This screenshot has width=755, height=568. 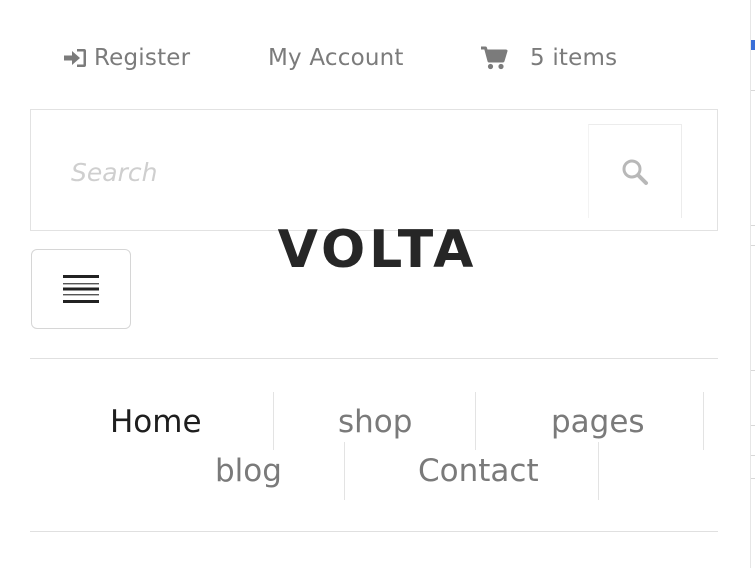 What do you see at coordinates (374, 531) in the screenshot?
I see `nav-bottom-divider` at bounding box center [374, 531].